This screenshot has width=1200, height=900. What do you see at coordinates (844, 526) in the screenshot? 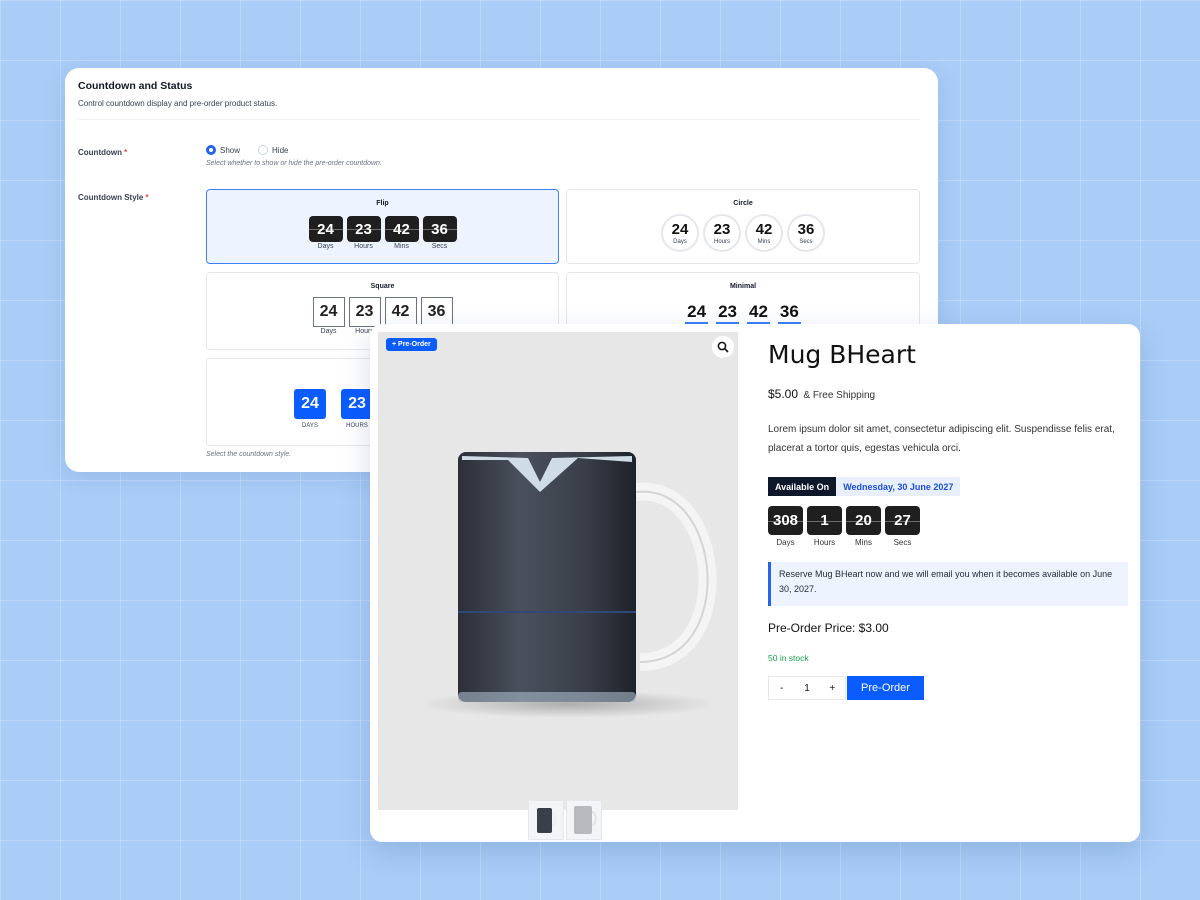
I see `product-countdown: 308 Days 1 Hours 20 Mins 27 Secs` at bounding box center [844, 526].